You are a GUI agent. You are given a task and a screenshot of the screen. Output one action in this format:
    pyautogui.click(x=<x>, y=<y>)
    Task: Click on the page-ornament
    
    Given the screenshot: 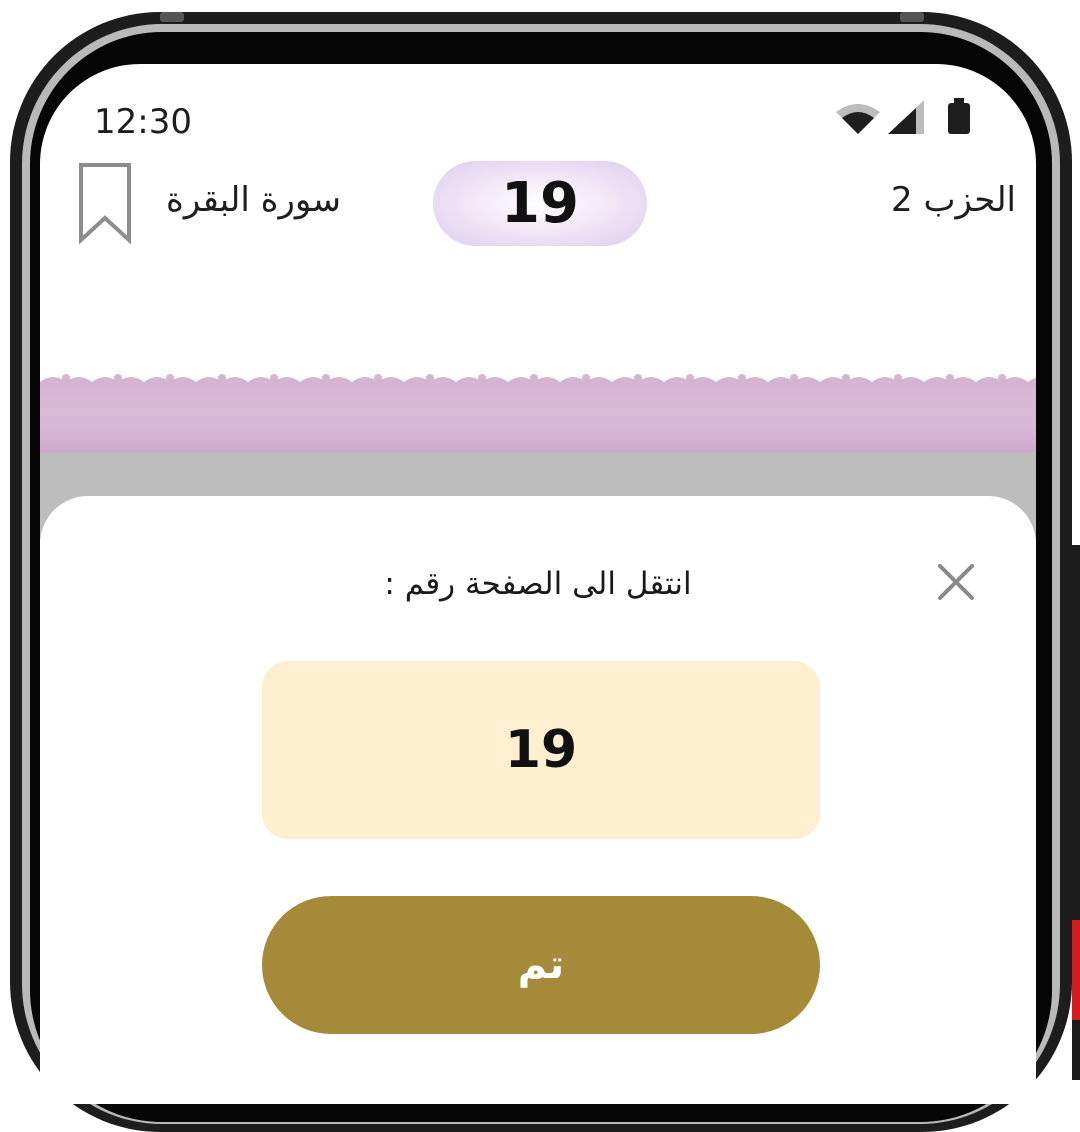 What is the action you would take?
    pyautogui.click(x=538, y=409)
    